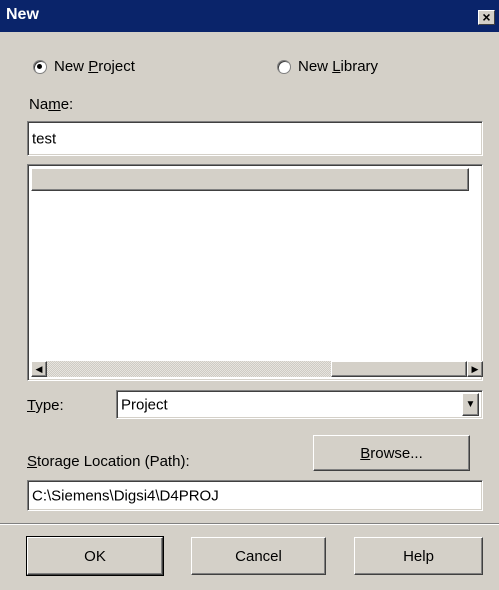  I want to click on new-library-radio: New Library, so click(327, 66).